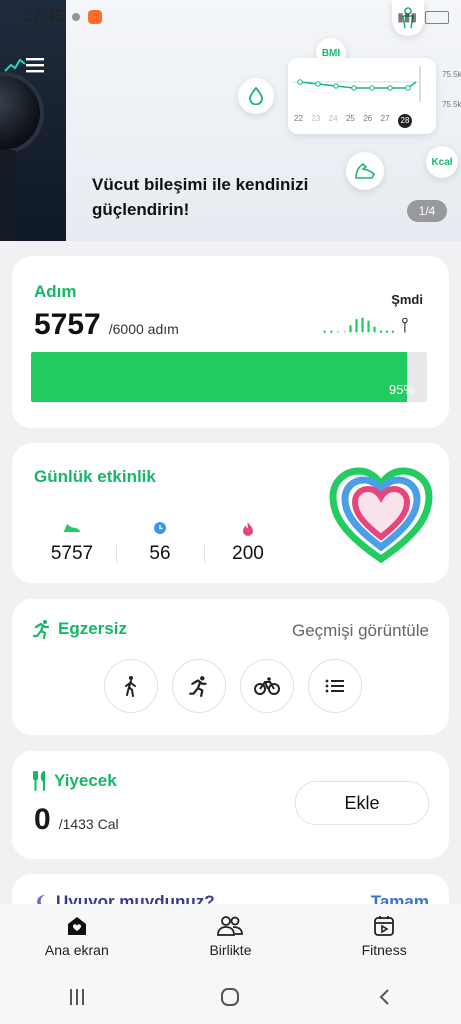 The image size is (461, 1024). What do you see at coordinates (88, 824) in the screenshot?
I see `food-goal: /1433 Cal` at bounding box center [88, 824].